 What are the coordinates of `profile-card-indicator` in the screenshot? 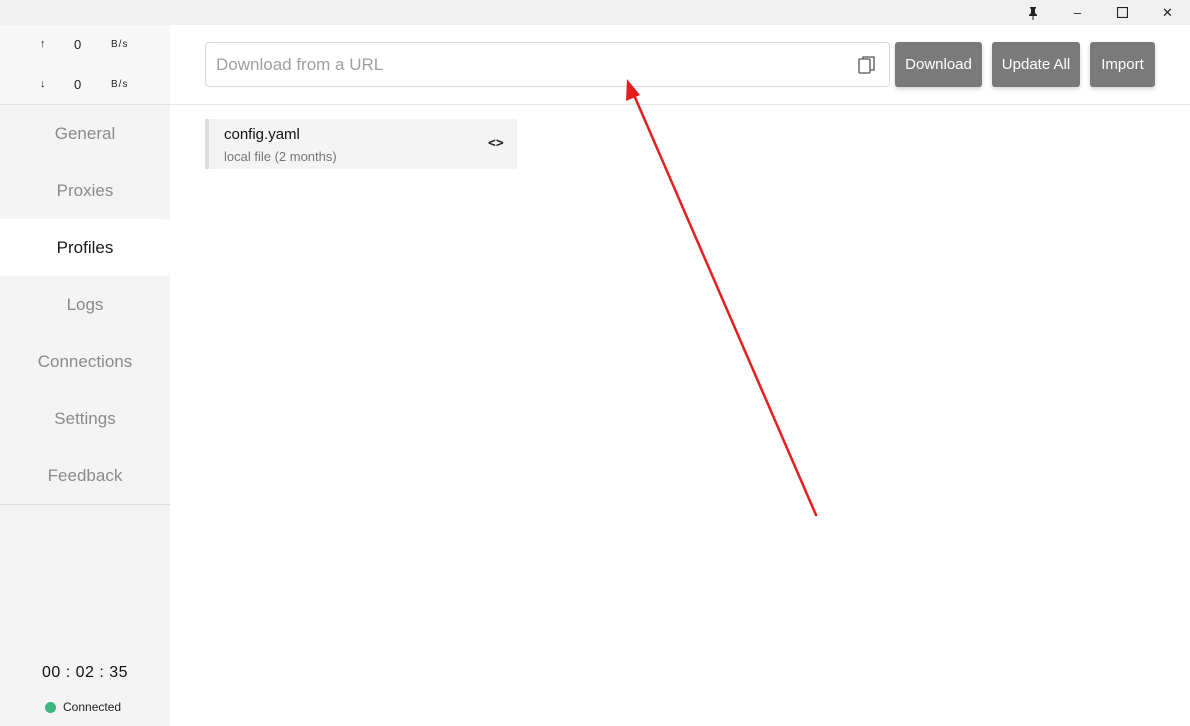 It's located at (207, 144).